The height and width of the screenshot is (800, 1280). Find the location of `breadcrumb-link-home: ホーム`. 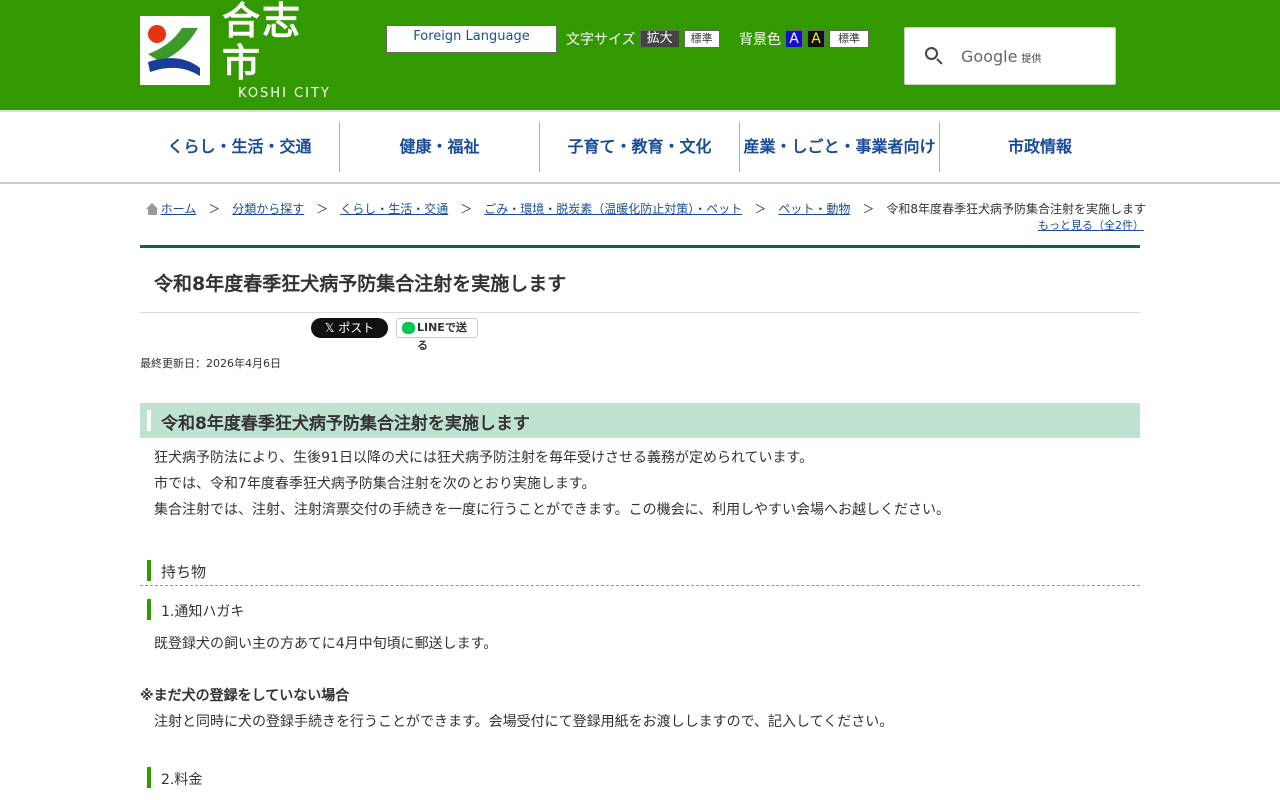

breadcrumb-link-home: ホーム is located at coordinates (179, 208).